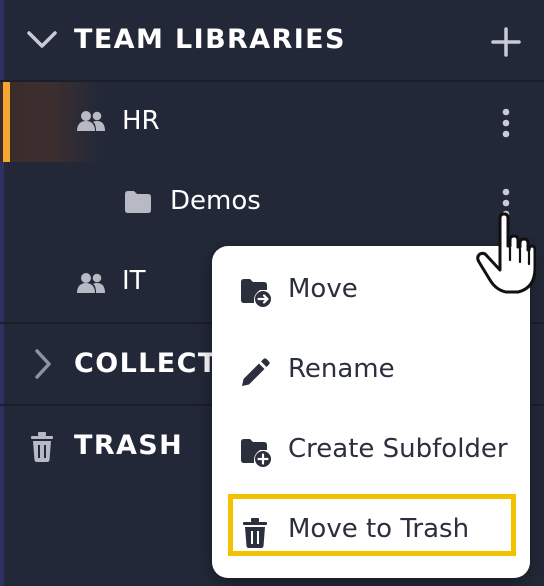  What do you see at coordinates (256, 293) in the screenshot?
I see `folder-move-icon` at bounding box center [256, 293].